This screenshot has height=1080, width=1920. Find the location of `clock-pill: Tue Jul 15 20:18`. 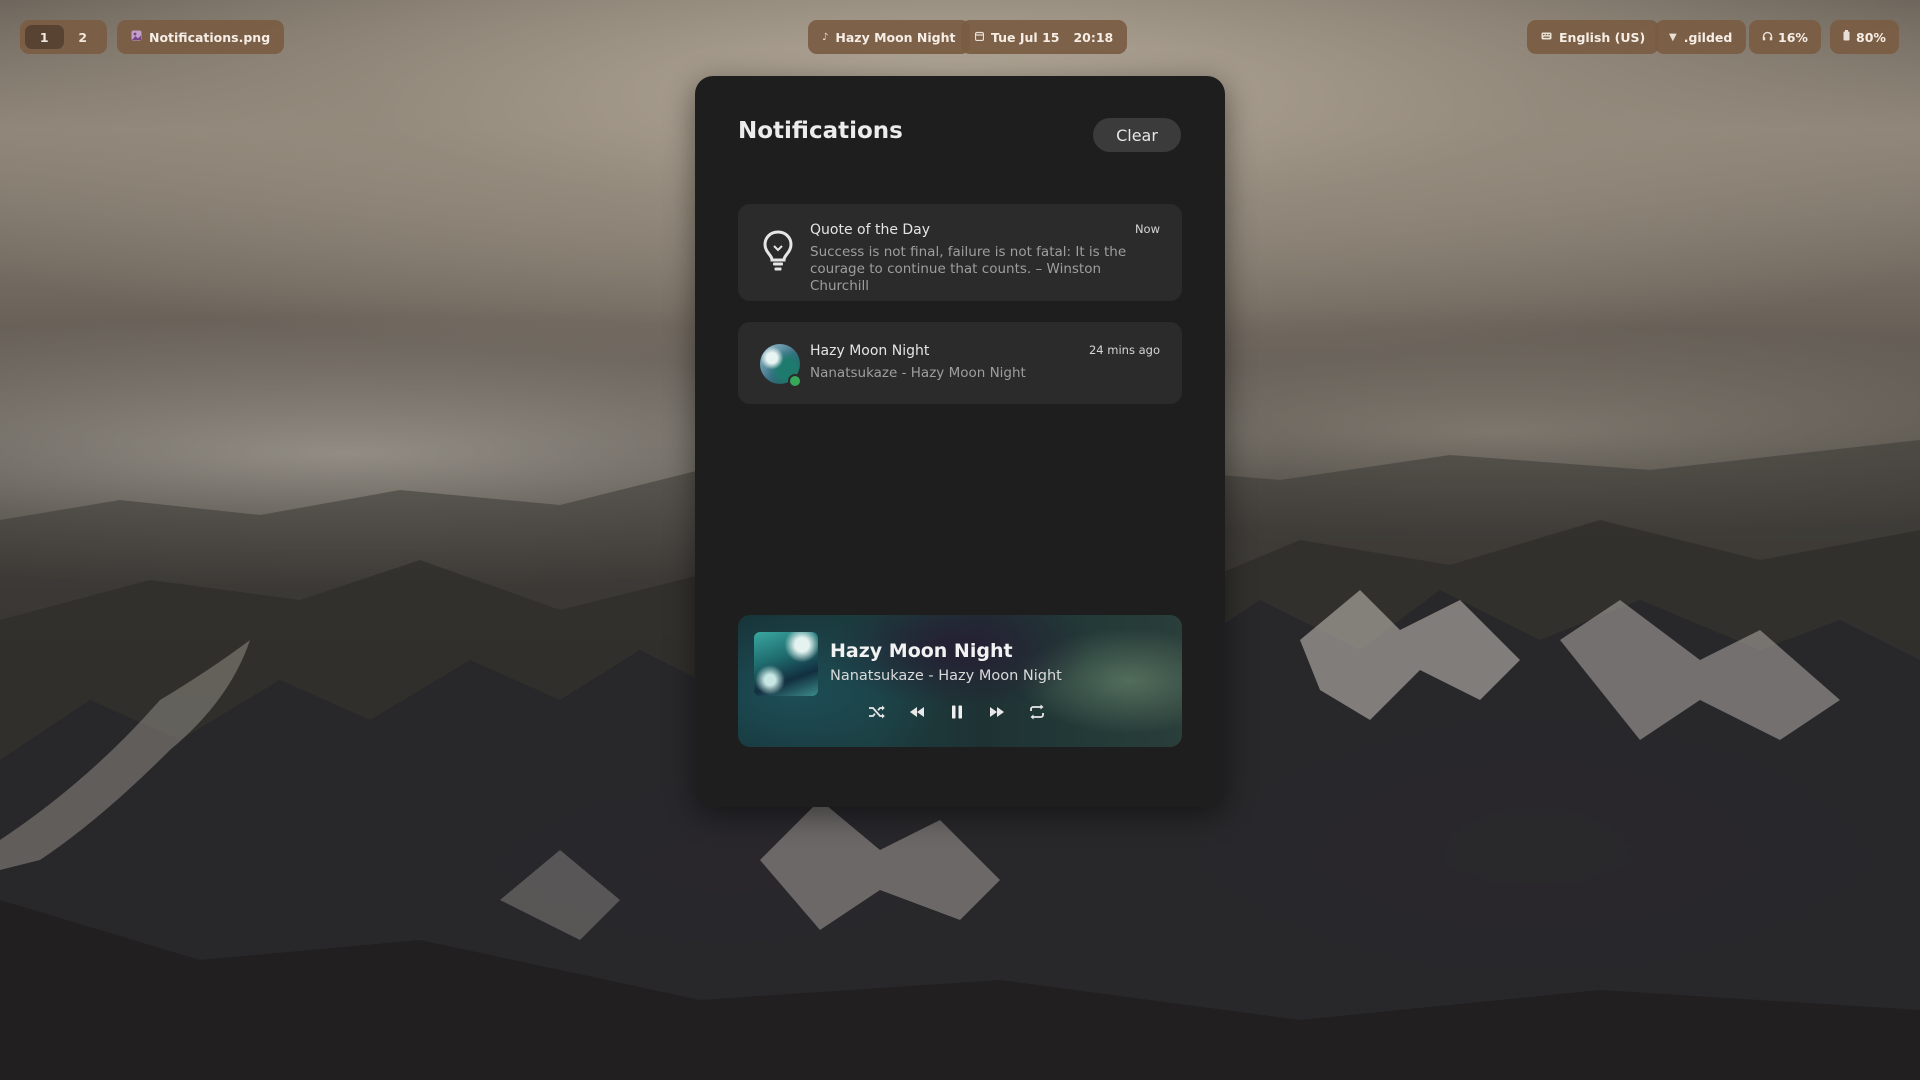

clock-pill: Tue Jul 15 20:18 is located at coordinates (1044, 37).